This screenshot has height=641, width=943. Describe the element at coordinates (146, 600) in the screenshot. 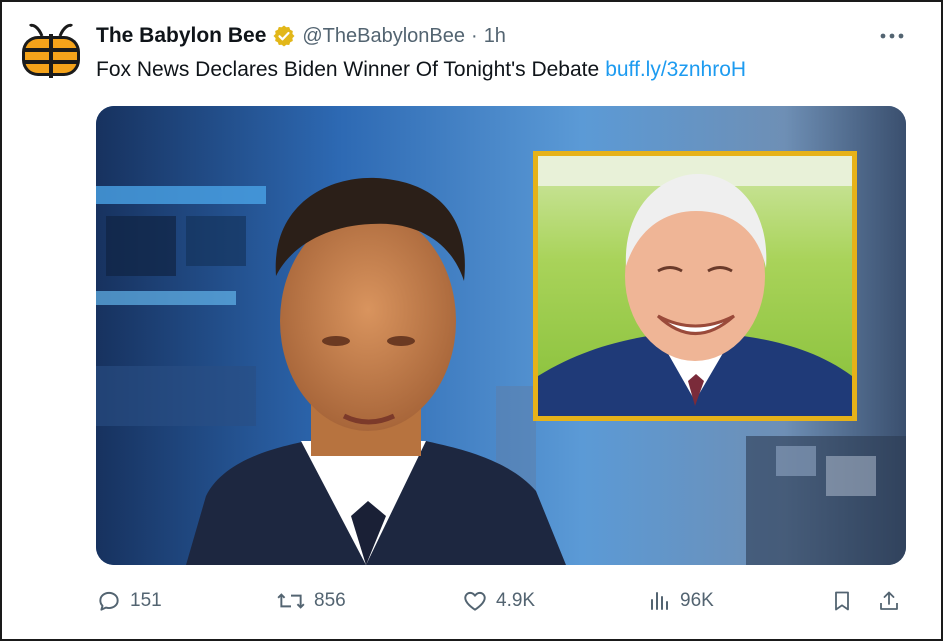

I see `reply-count: 151` at that location.